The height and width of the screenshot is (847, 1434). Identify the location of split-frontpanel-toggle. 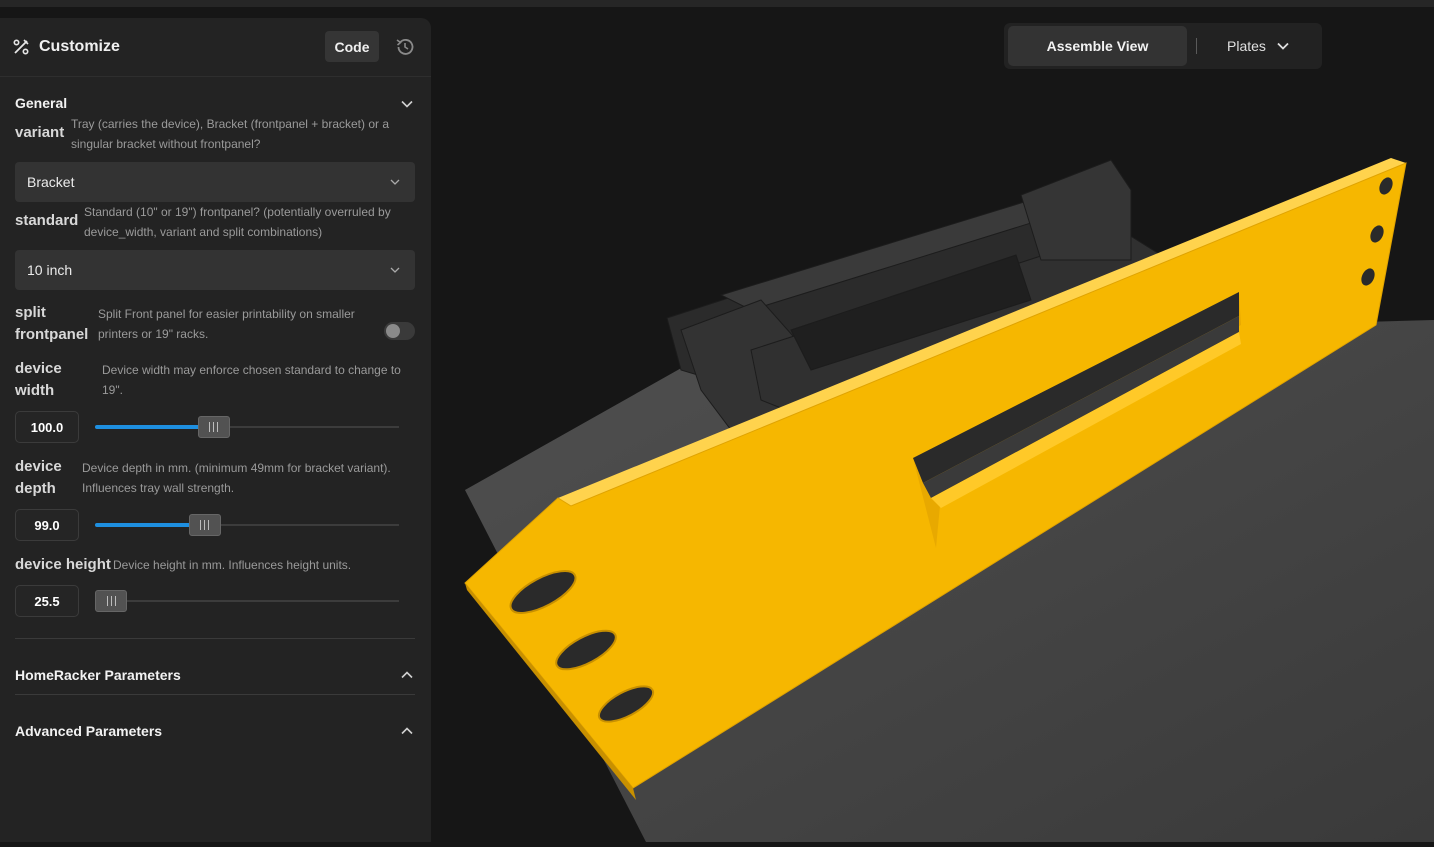
(399, 331).